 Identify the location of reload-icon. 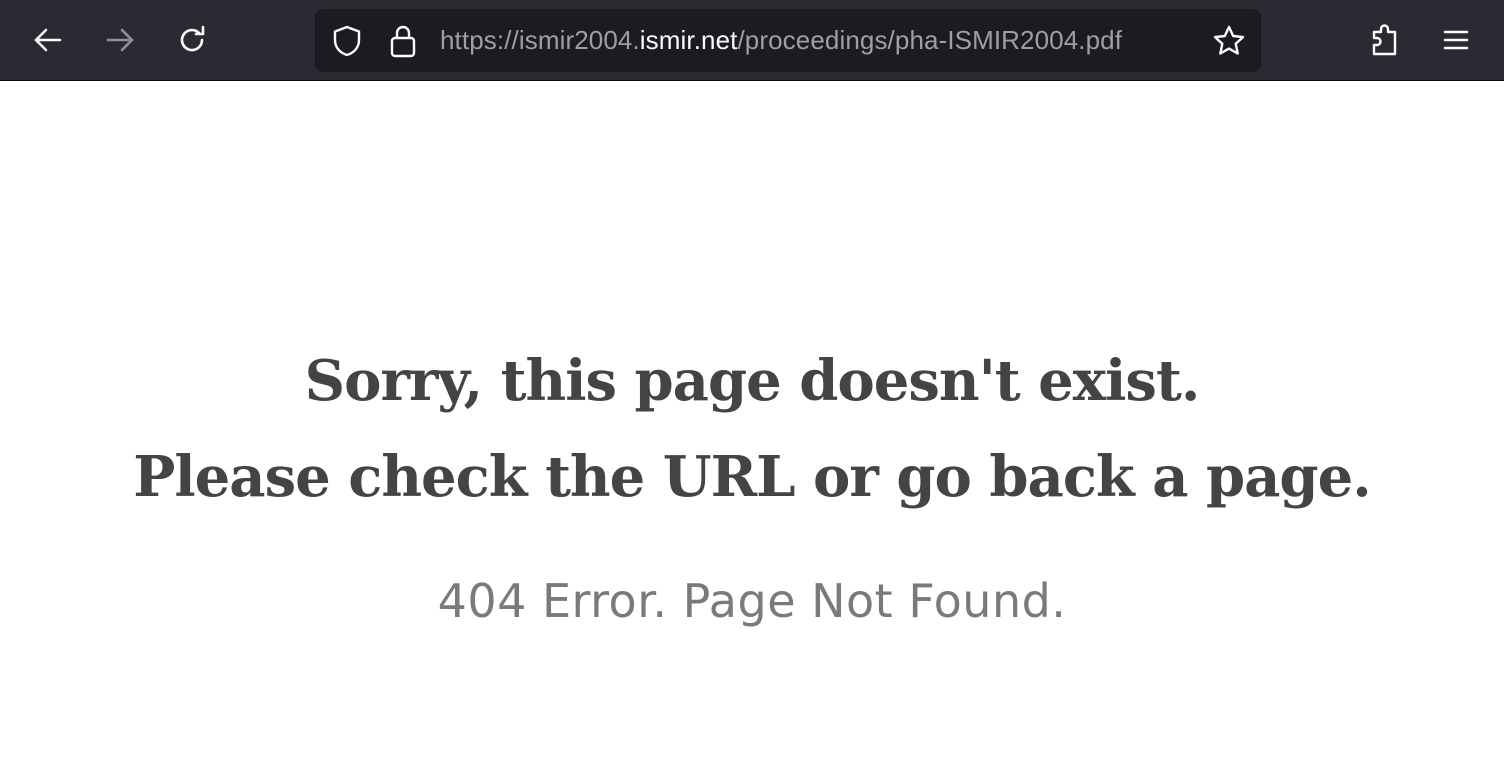
(192, 40).